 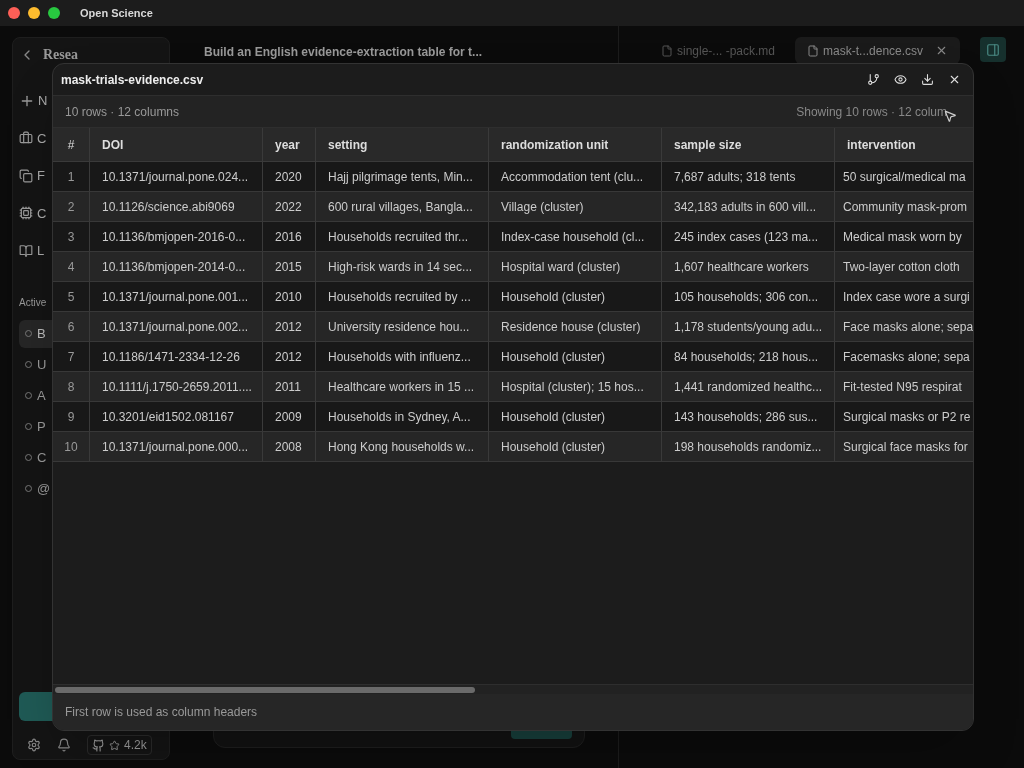 I want to click on column-header: sample size, so click(x=748, y=144).